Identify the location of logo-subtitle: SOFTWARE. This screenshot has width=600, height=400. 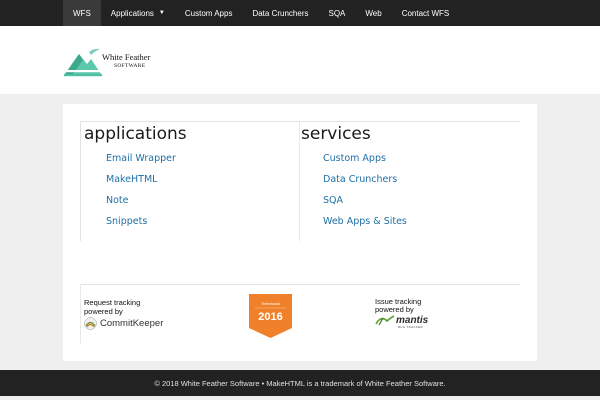
(130, 66).